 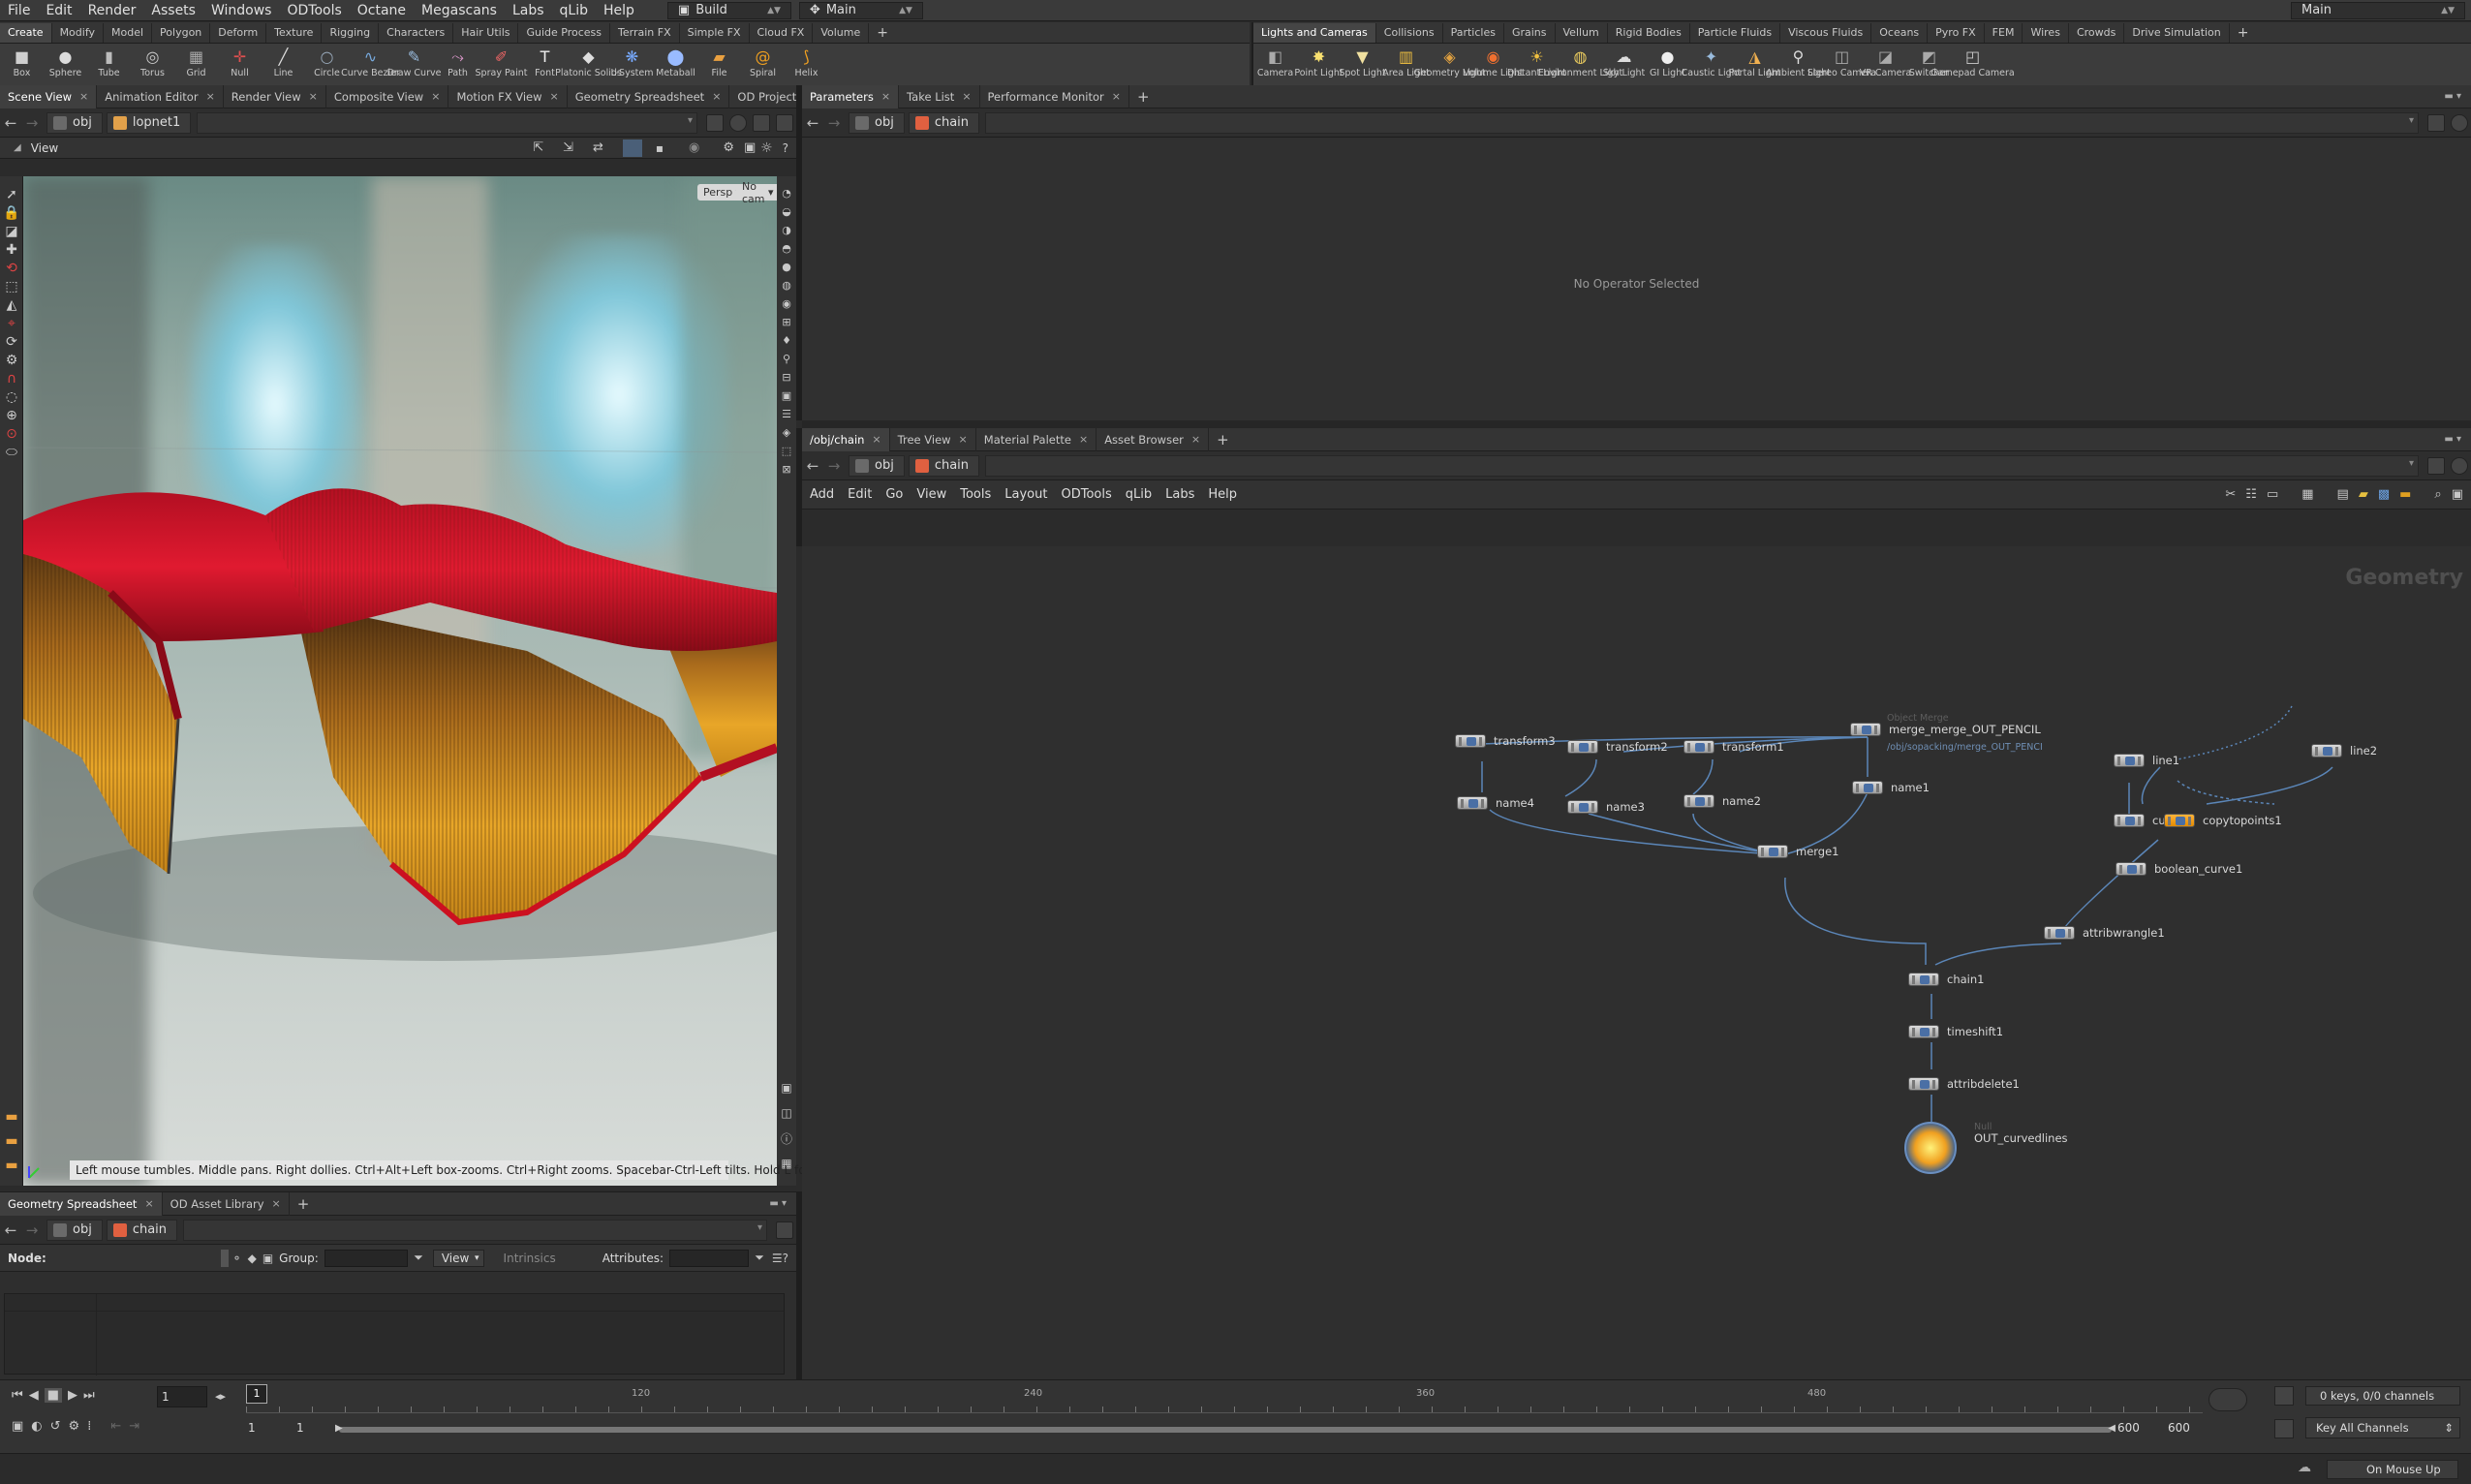 I want to click on tool-vr-camera: ◪ VR Camera, so click(x=1886, y=65).